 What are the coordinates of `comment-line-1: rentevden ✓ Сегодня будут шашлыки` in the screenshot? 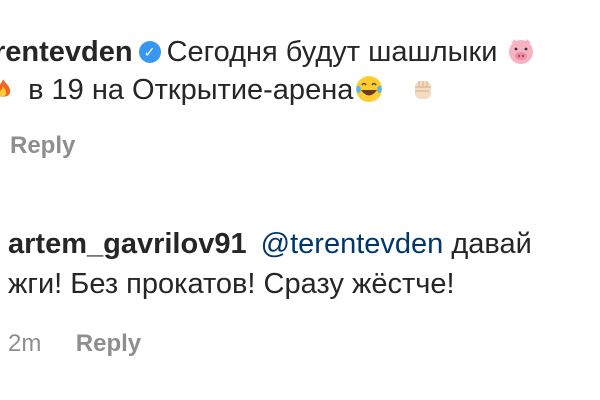 It's located at (268, 52).